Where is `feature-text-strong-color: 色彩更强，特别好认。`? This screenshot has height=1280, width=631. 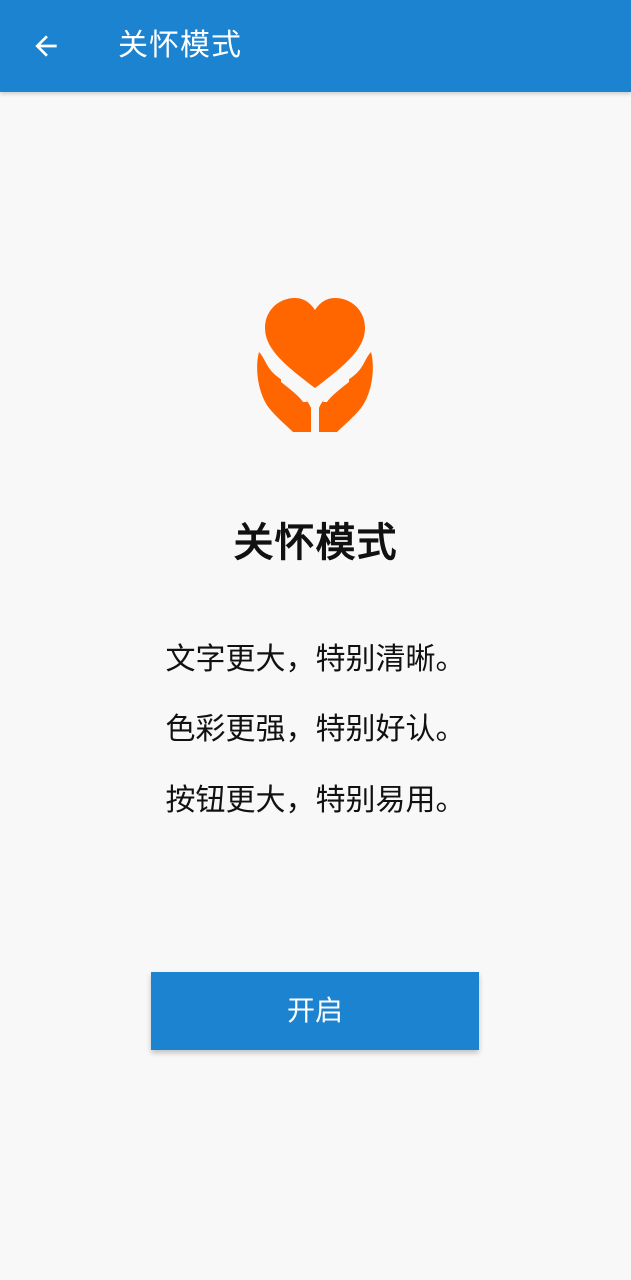
feature-text-strong-color: 色彩更强，特别好认。 is located at coordinates (315, 729).